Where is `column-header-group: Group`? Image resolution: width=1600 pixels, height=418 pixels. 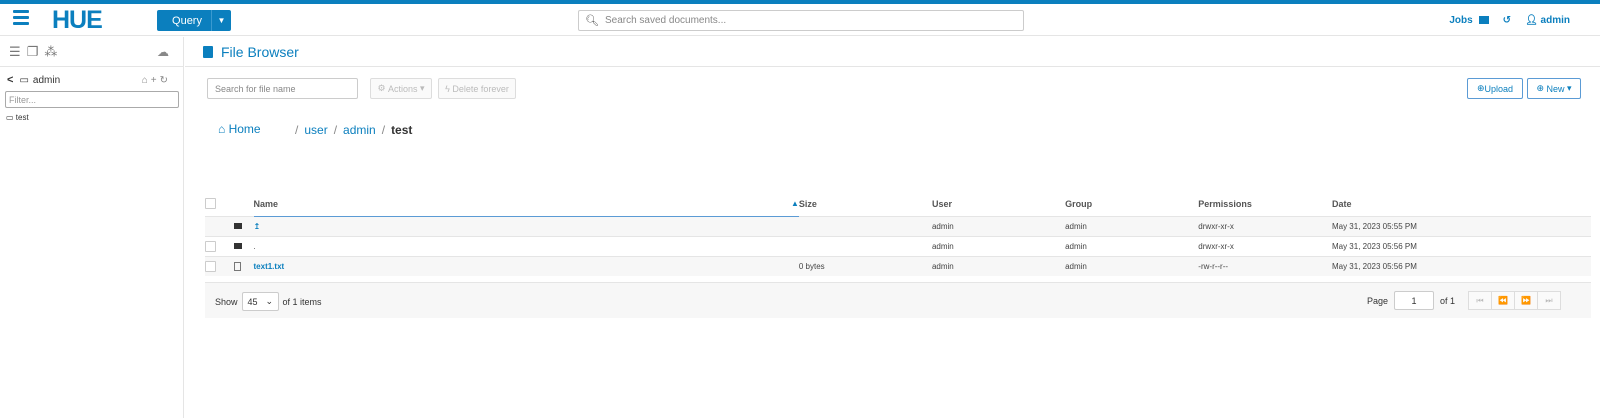 column-header-group: Group is located at coordinates (1131, 204).